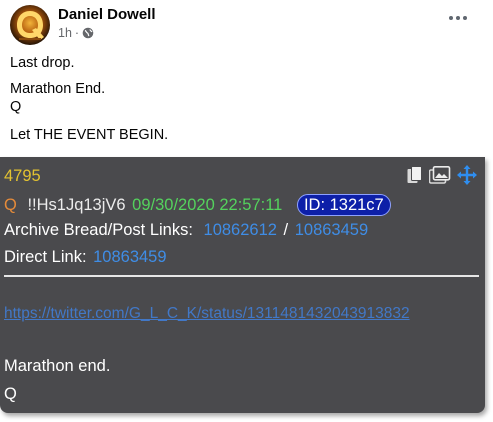  Describe the element at coordinates (240, 230) in the screenshot. I see `archive-link-1: 10862612` at that location.